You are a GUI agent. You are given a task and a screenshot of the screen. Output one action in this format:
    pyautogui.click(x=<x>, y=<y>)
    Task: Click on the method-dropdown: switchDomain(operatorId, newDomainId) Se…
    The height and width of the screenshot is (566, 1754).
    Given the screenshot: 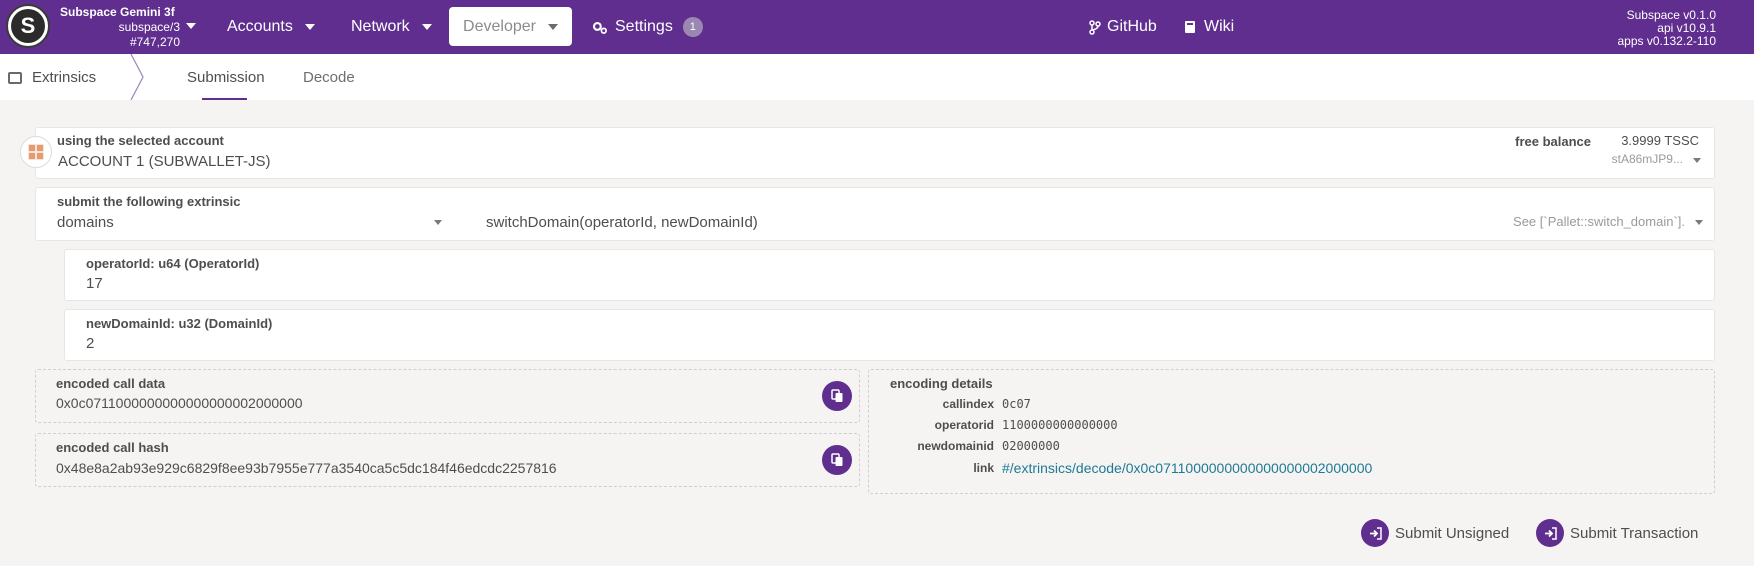 What is the action you would take?
    pyautogui.click(x=1081, y=215)
    